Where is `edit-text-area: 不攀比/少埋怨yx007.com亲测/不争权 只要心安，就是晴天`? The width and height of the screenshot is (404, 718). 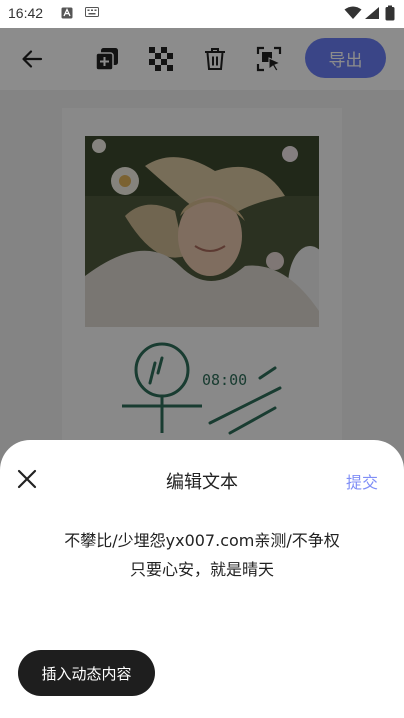
edit-text-area: 不攀比/少埋怨yx007.com亲测/不争权 只要心安，就是晴天 is located at coordinates (202, 555).